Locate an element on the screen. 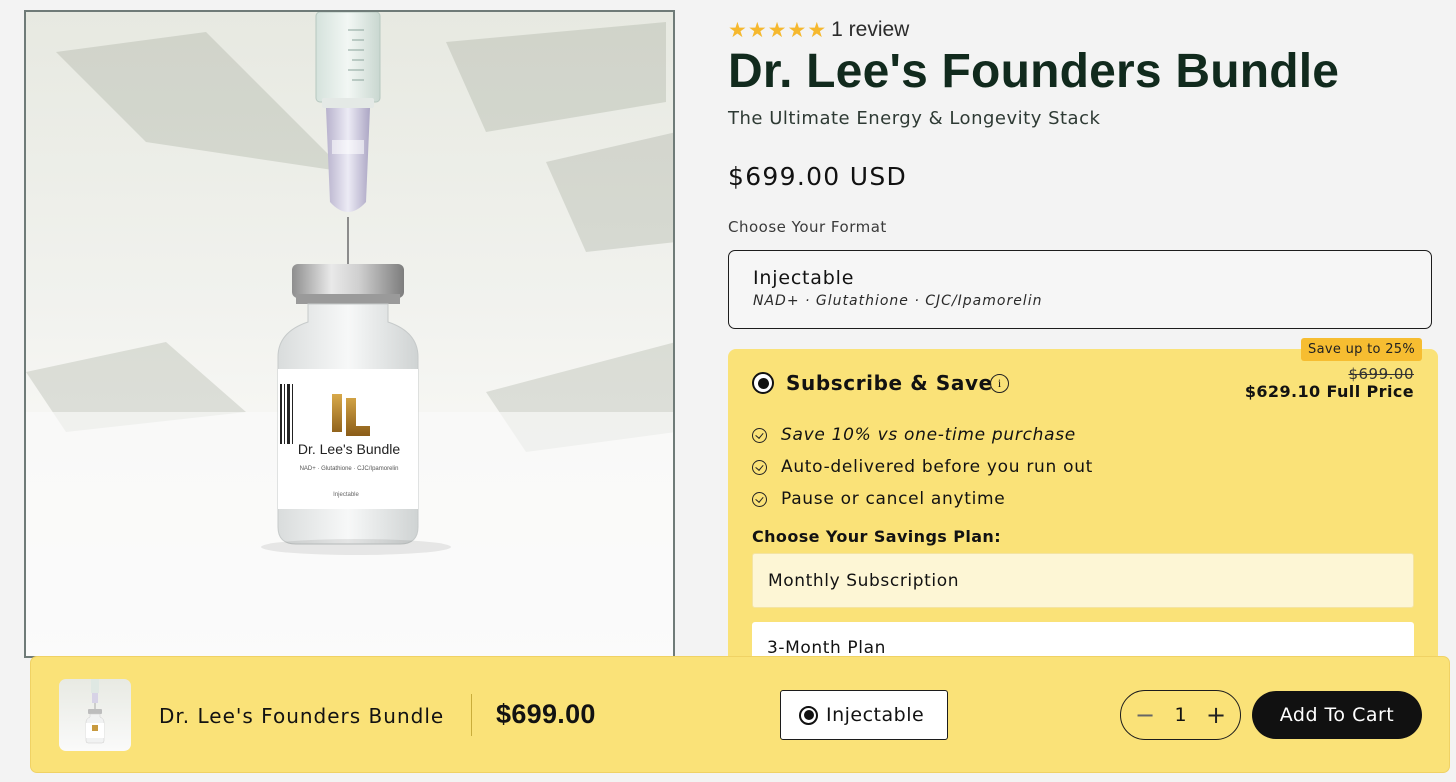 This screenshot has height=782, width=1456. format-option-details: NAD+ · Glutathione · CJC/Ipamorelin is located at coordinates (898, 301).